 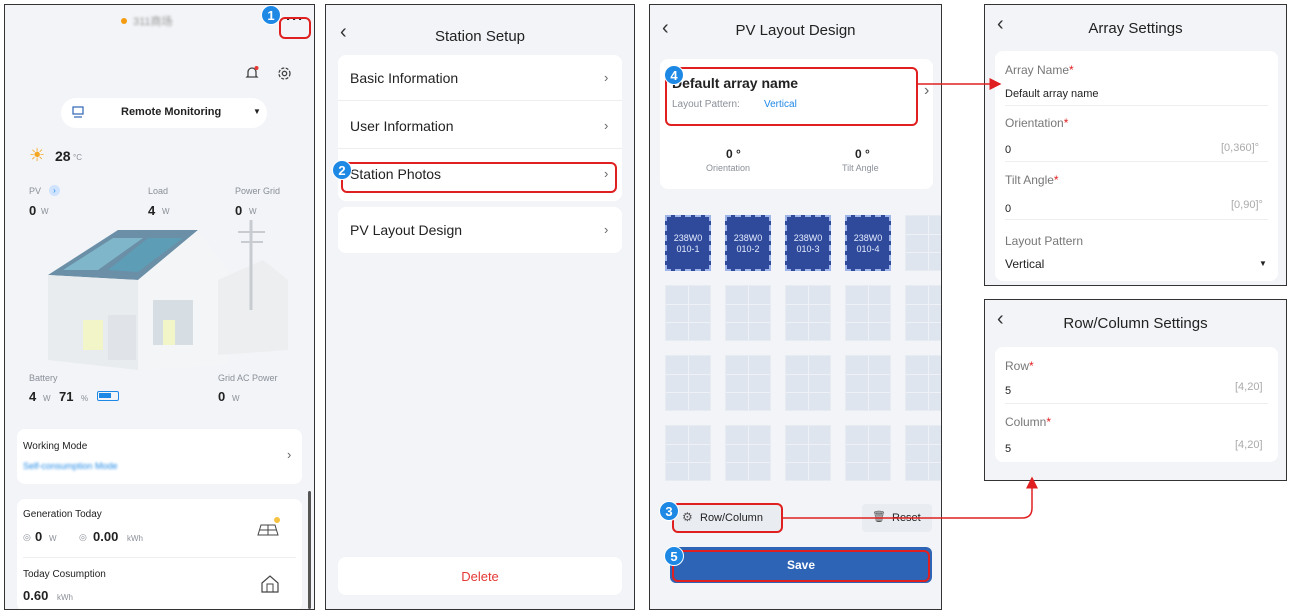 What do you see at coordinates (669, 511) in the screenshot?
I see `step-badge-3: 3` at bounding box center [669, 511].